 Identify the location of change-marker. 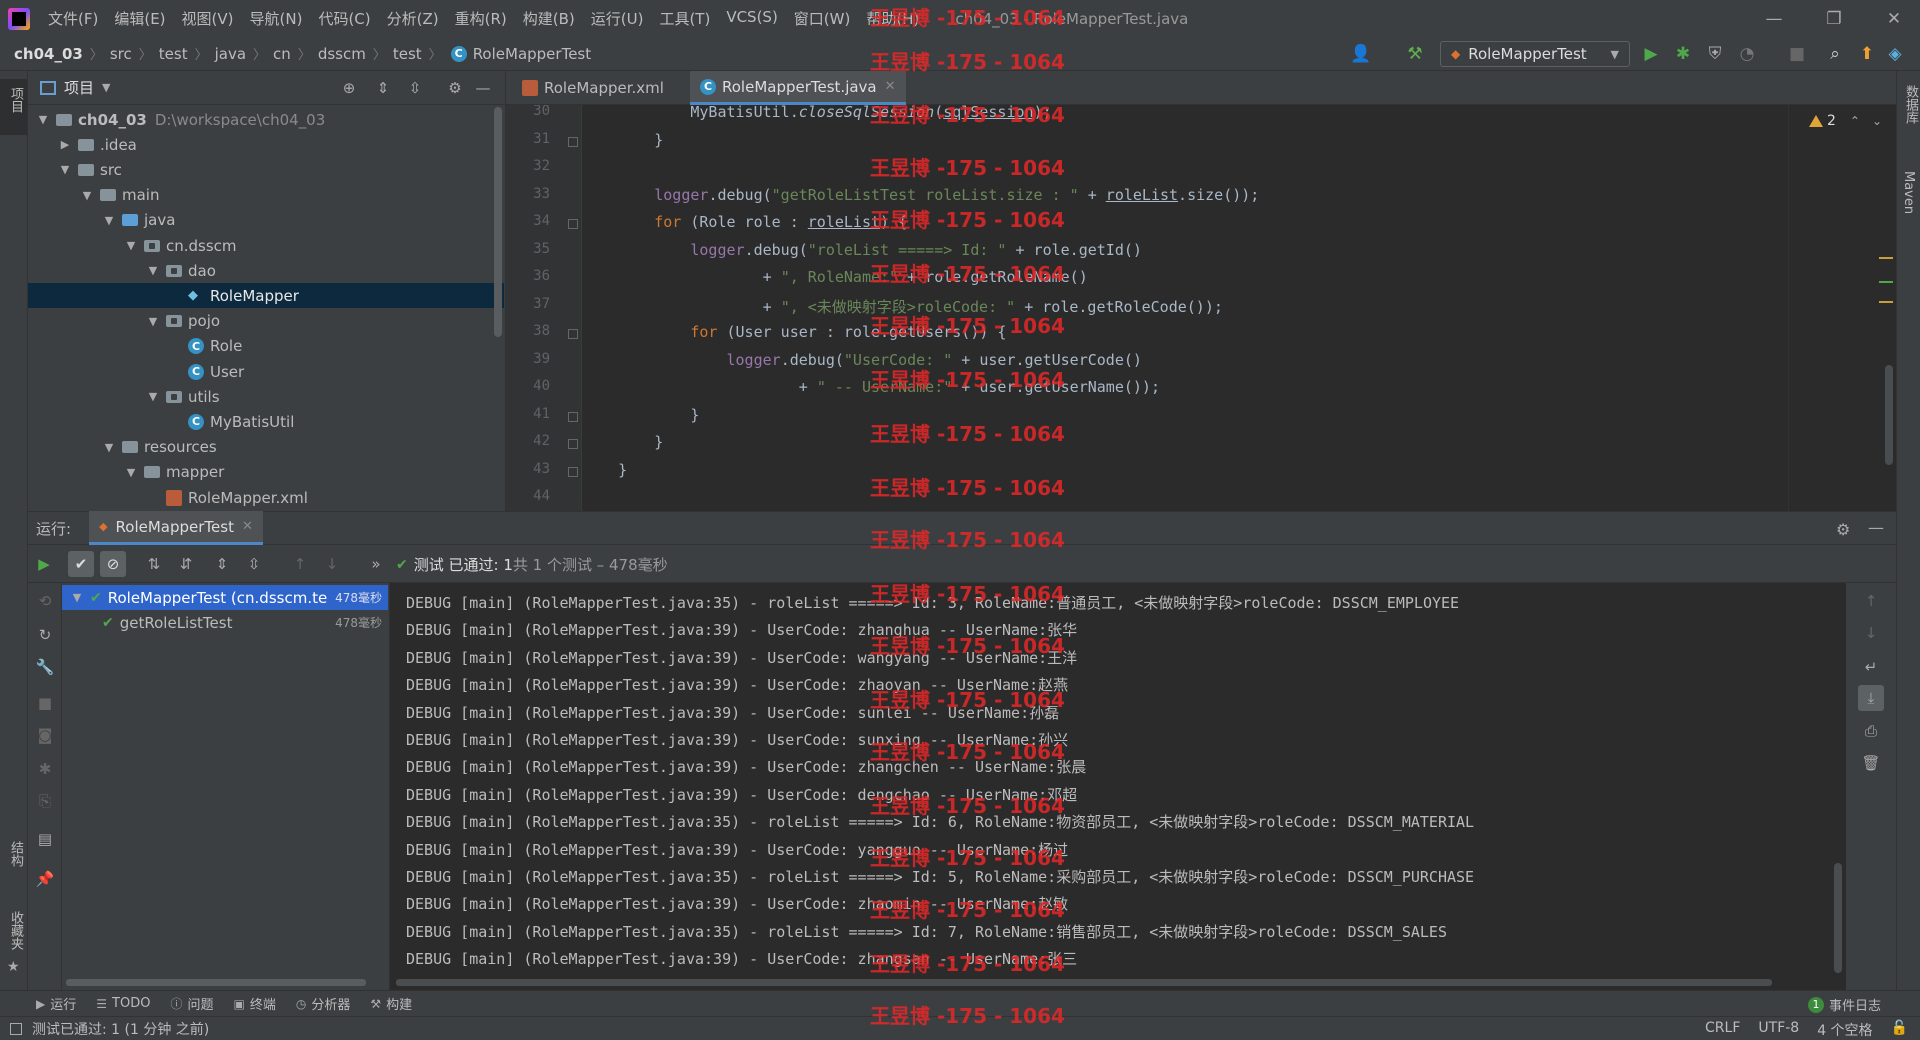
(1886, 282).